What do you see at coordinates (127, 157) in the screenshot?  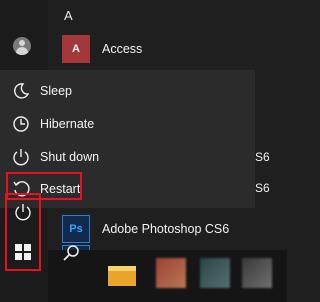 I see `power-menu-item-shutdown: Shut down` at bounding box center [127, 157].